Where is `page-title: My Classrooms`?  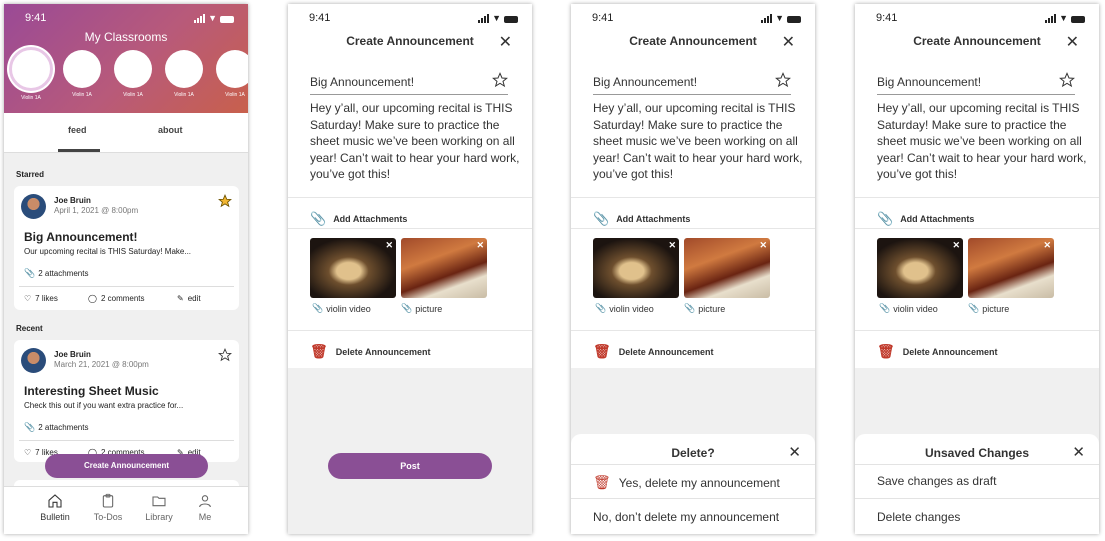
page-title: My Classrooms is located at coordinates (126, 37).